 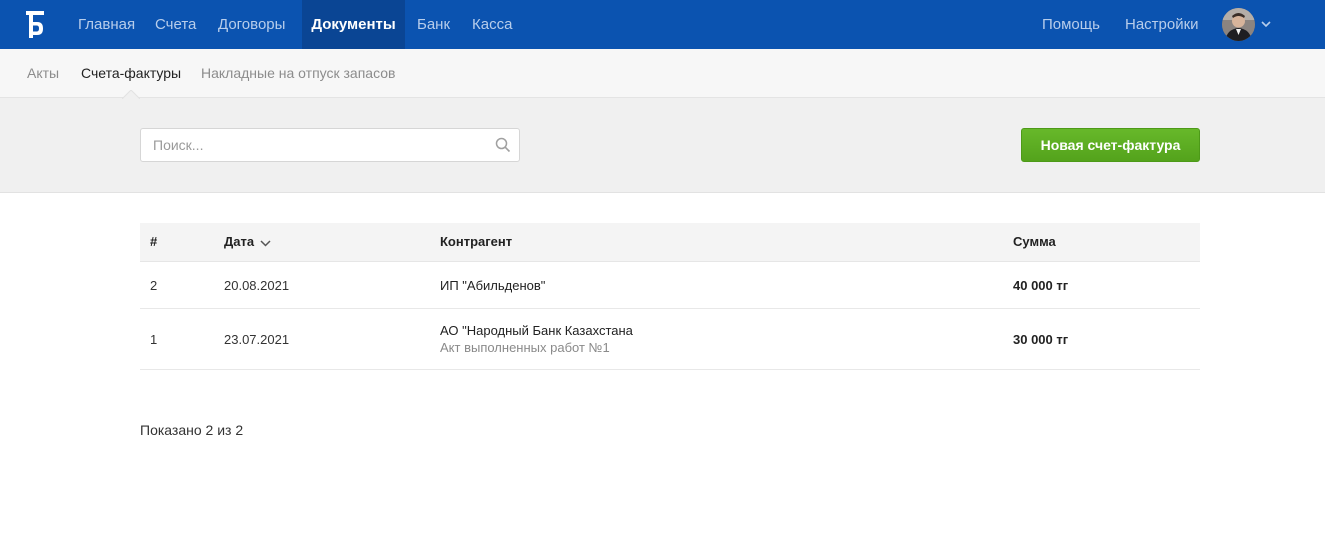 What do you see at coordinates (536, 330) in the screenshot?
I see `row-counterparty: АО "Народный Банк Казахстана` at bounding box center [536, 330].